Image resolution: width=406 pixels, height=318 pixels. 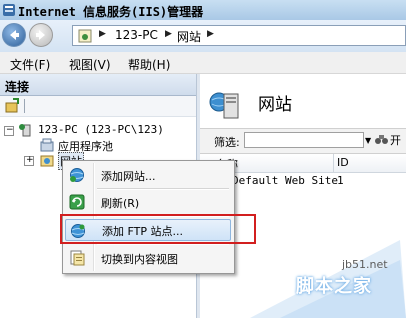 What do you see at coordinates (224, 105) in the screenshot?
I see `sites-server-icon` at bounding box center [224, 105].